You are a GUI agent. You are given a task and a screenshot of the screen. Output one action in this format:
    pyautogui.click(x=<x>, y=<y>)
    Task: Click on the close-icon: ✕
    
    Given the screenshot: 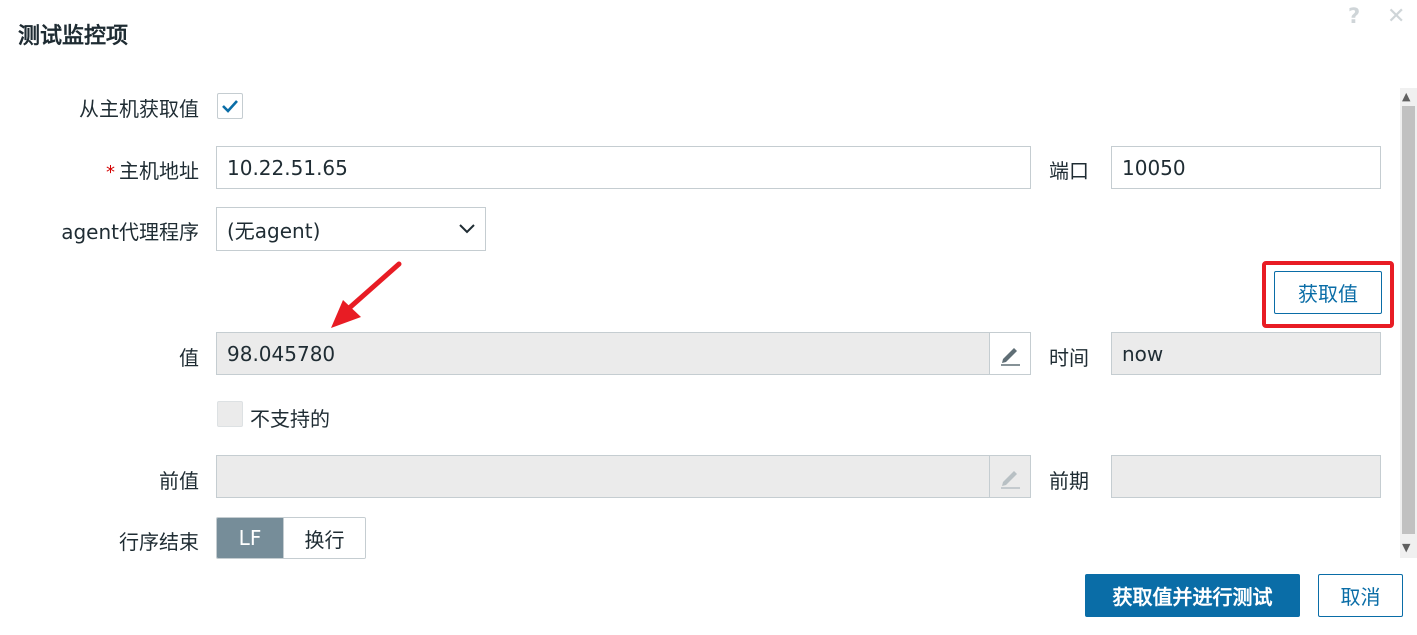 What is the action you would take?
    pyautogui.click(x=1396, y=16)
    